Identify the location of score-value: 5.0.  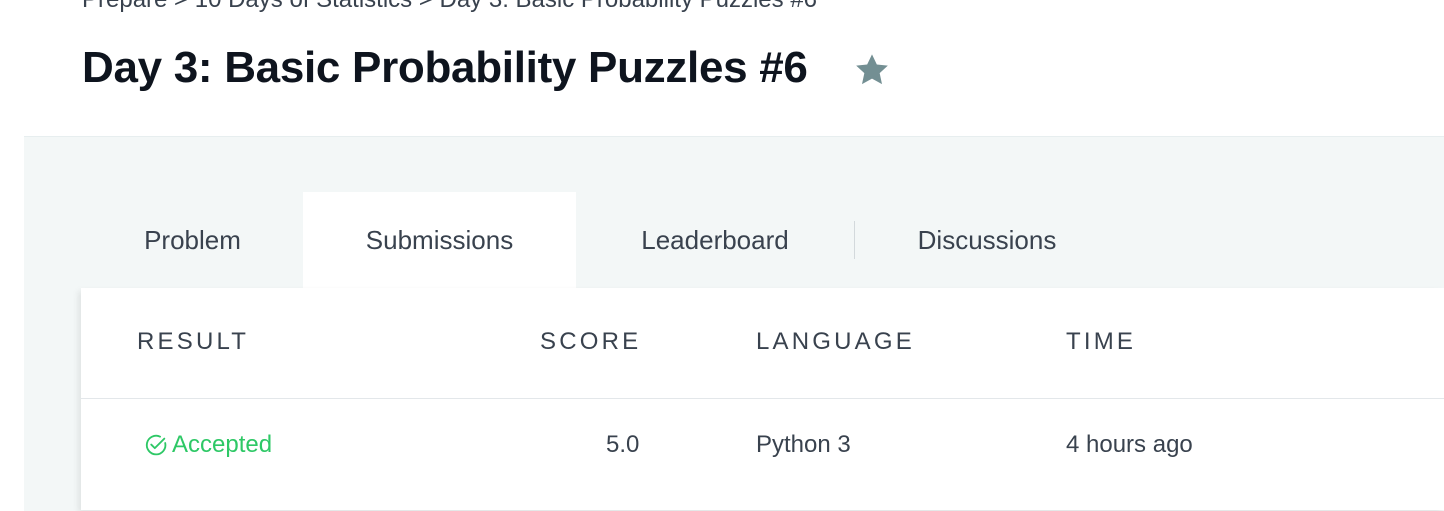
(623, 444).